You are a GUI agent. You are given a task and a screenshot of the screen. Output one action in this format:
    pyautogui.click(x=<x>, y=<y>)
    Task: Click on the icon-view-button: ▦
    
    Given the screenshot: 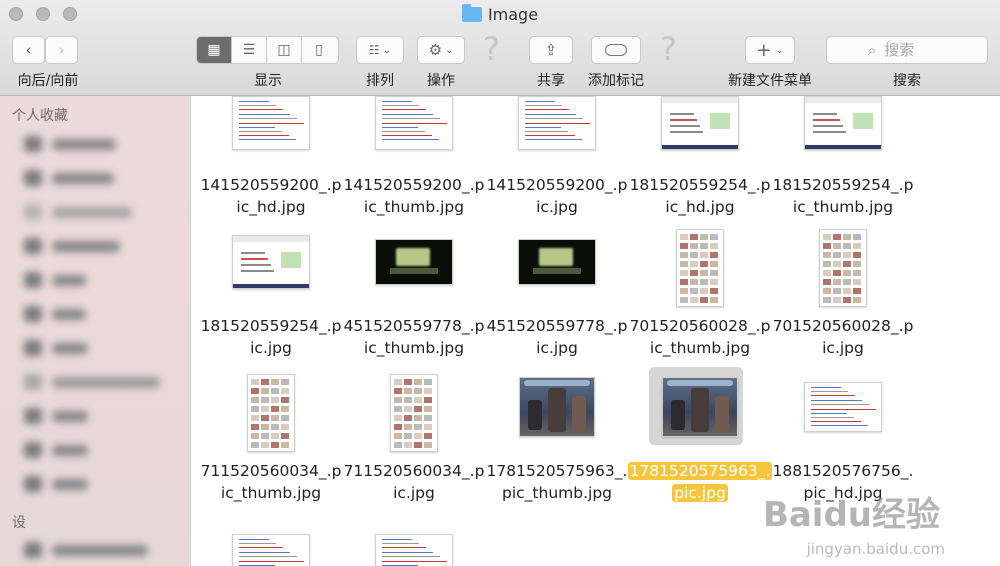 What is the action you would take?
    pyautogui.click(x=214, y=50)
    